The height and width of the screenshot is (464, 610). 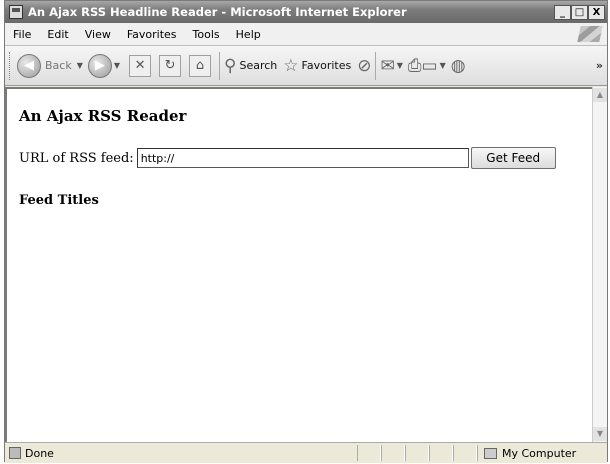 What do you see at coordinates (76, 158) in the screenshot?
I see `url-label: URL of RSS feed:` at bounding box center [76, 158].